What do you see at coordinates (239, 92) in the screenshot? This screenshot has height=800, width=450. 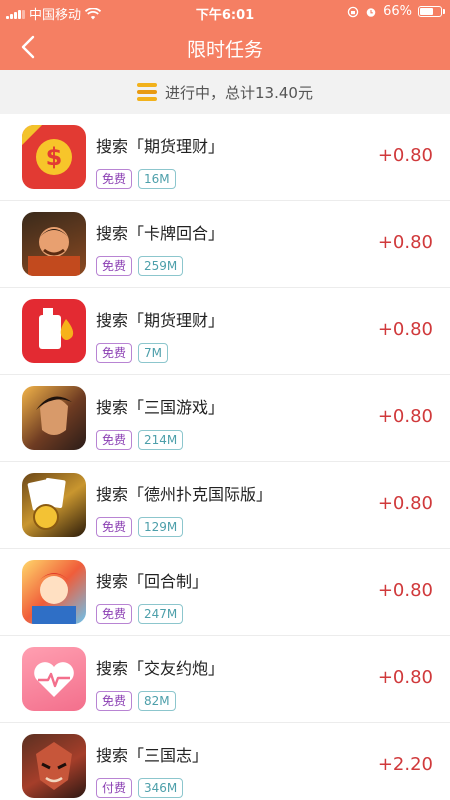 I see `summary-text: 进行中，总计13.40元` at bounding box center [239, 92].